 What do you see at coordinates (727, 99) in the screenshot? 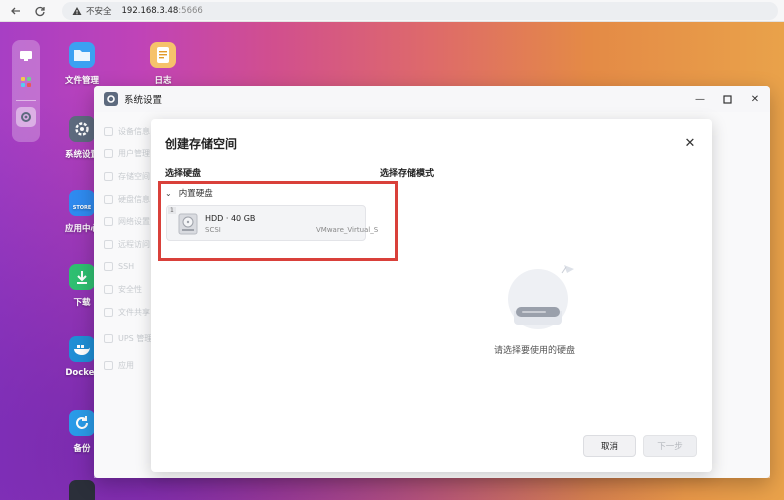
I see `maximize-icon` at bounding box center [727, 99].